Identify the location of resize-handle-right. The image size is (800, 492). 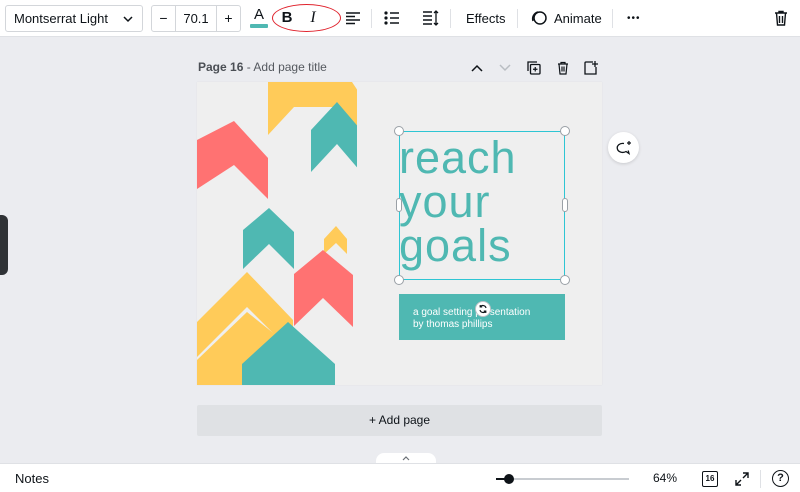
(565, 205).